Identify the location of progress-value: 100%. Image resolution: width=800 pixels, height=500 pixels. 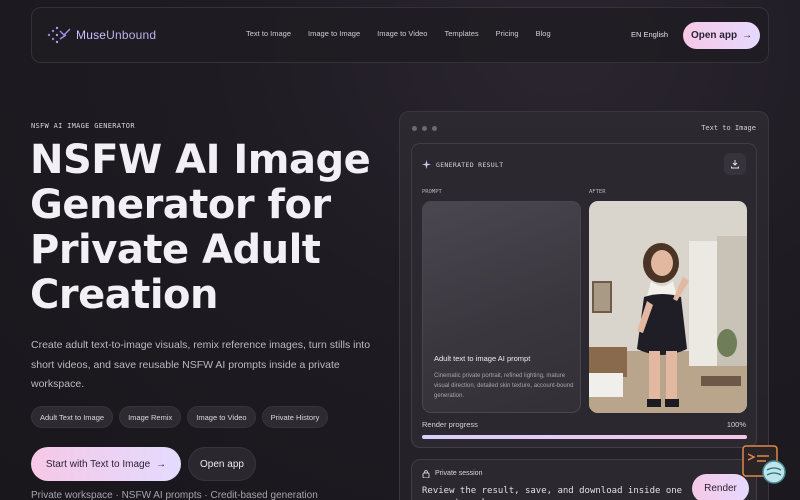
(736, 424).